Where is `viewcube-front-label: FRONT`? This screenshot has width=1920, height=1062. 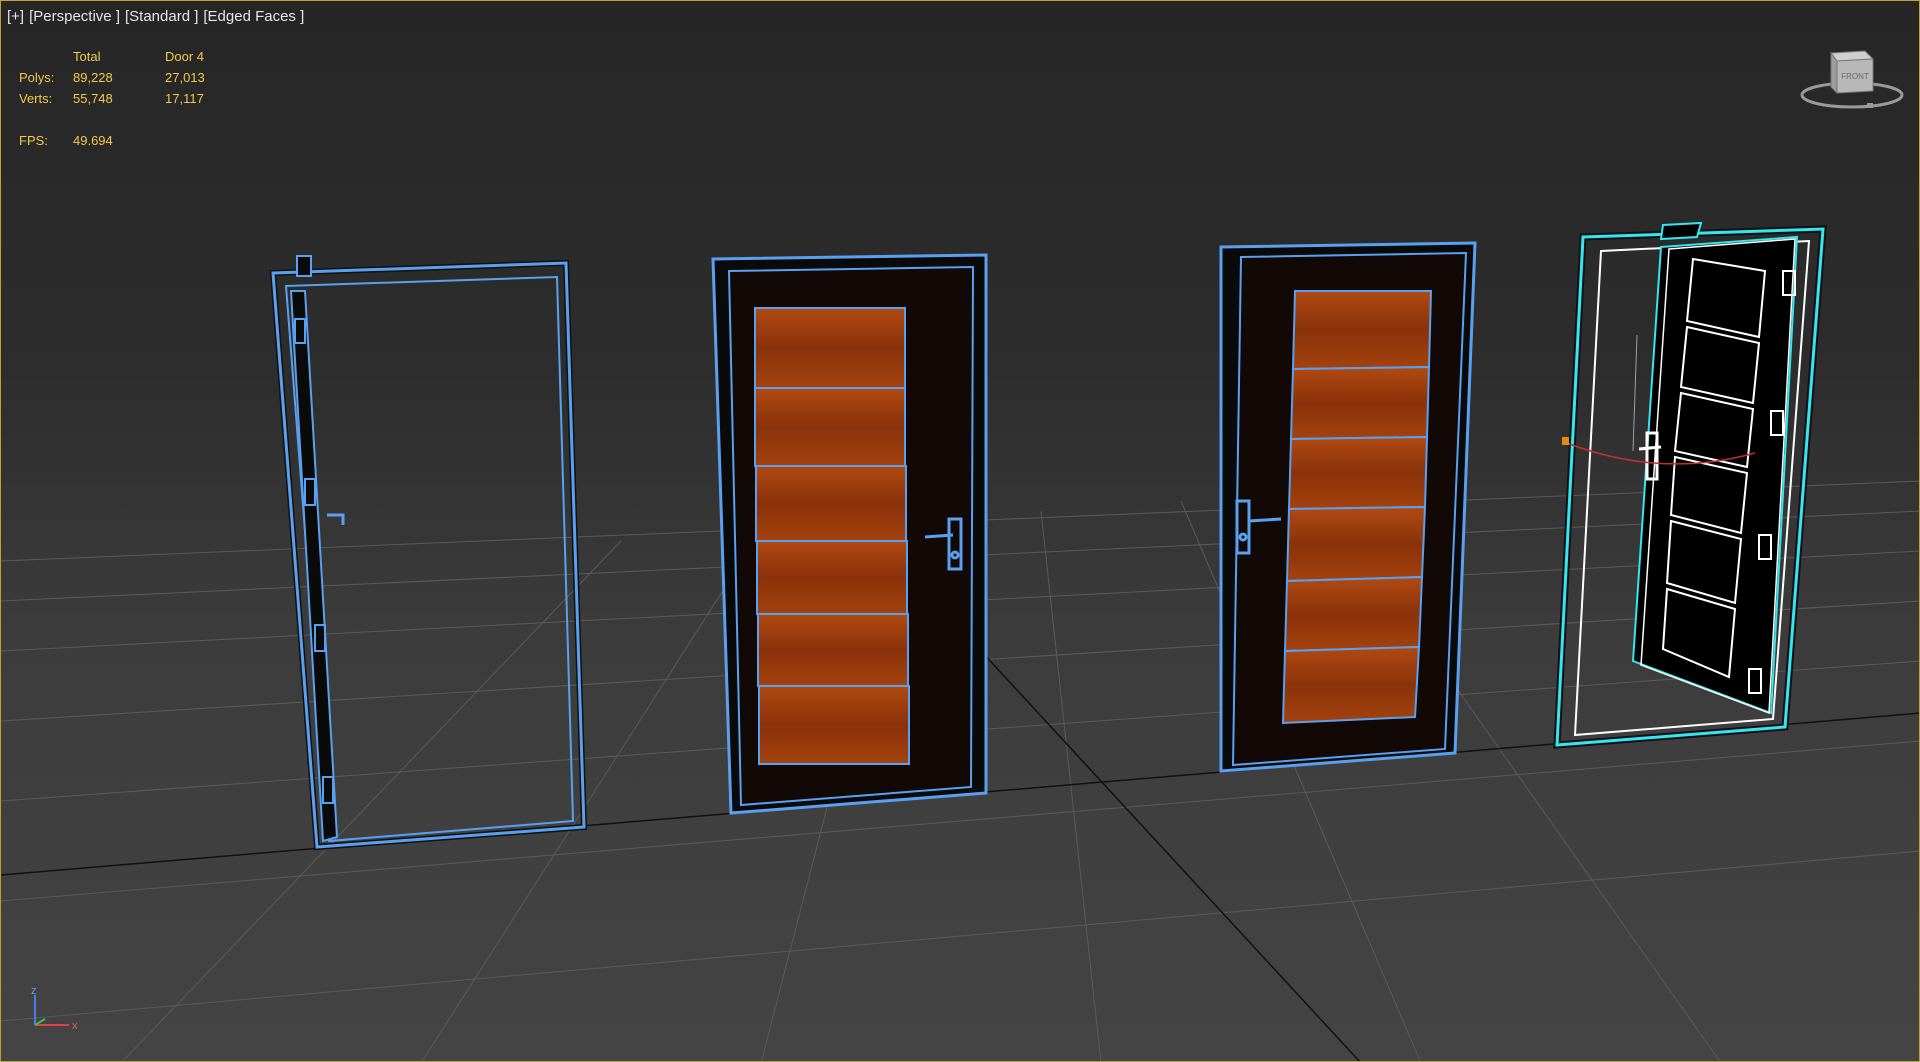 viewcube-front-label: FRONT is located at coordinates (1855, 76).